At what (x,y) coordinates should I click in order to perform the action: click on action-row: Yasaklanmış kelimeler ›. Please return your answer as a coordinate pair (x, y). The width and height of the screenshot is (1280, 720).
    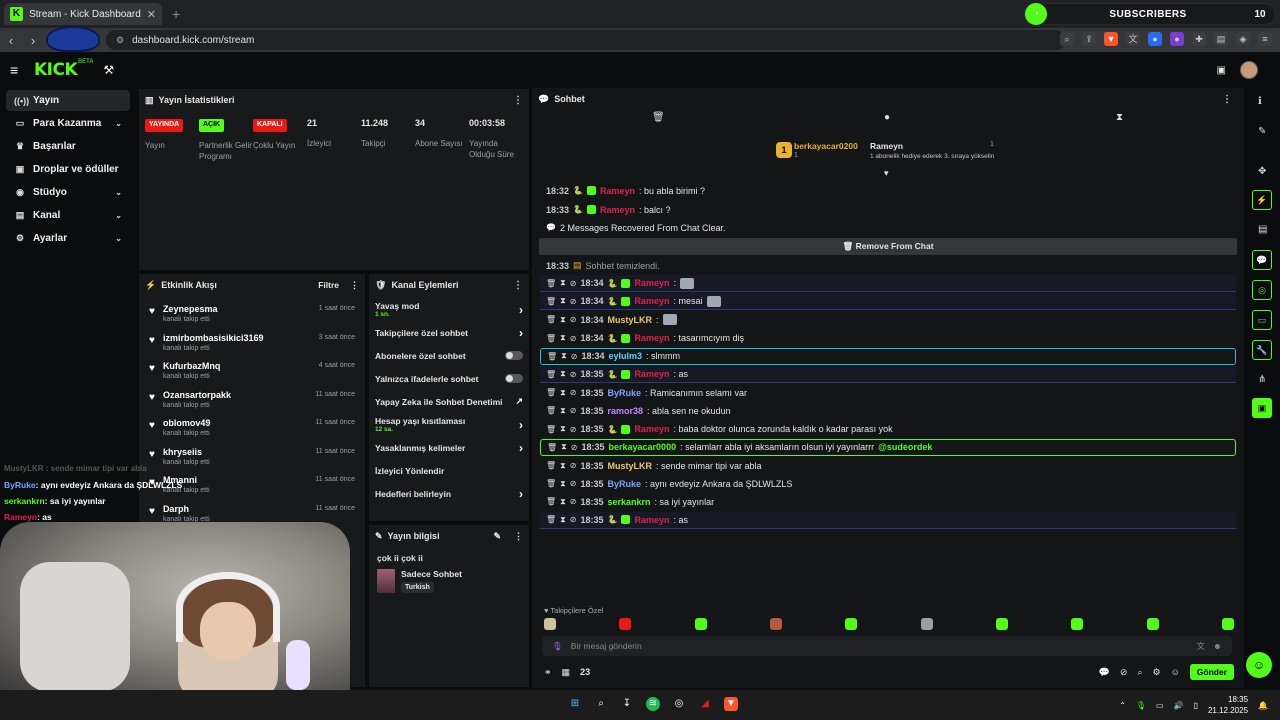
    Looking at the image, I should click on (449, 447).